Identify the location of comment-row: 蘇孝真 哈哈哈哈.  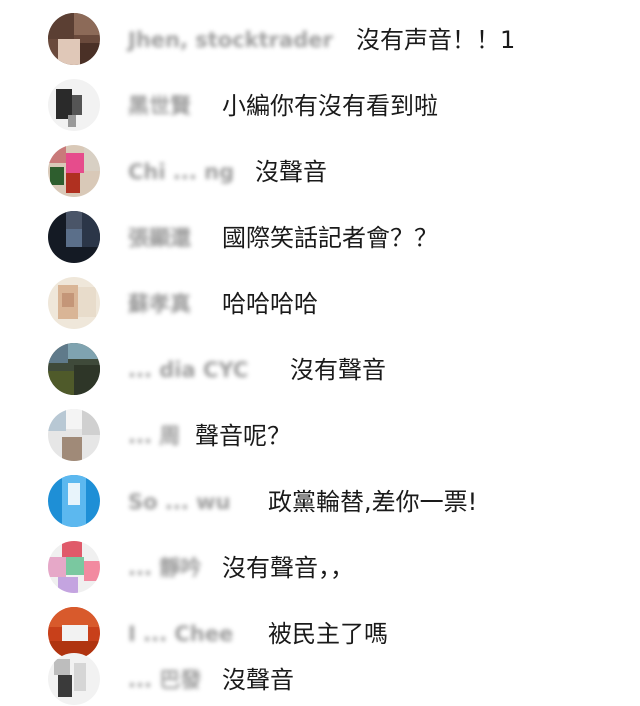
(320, 310).